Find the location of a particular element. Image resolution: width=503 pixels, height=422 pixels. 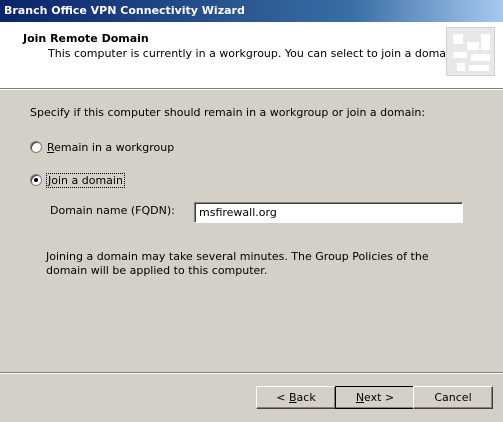

footer-divider is located at coordinates (251, 373).